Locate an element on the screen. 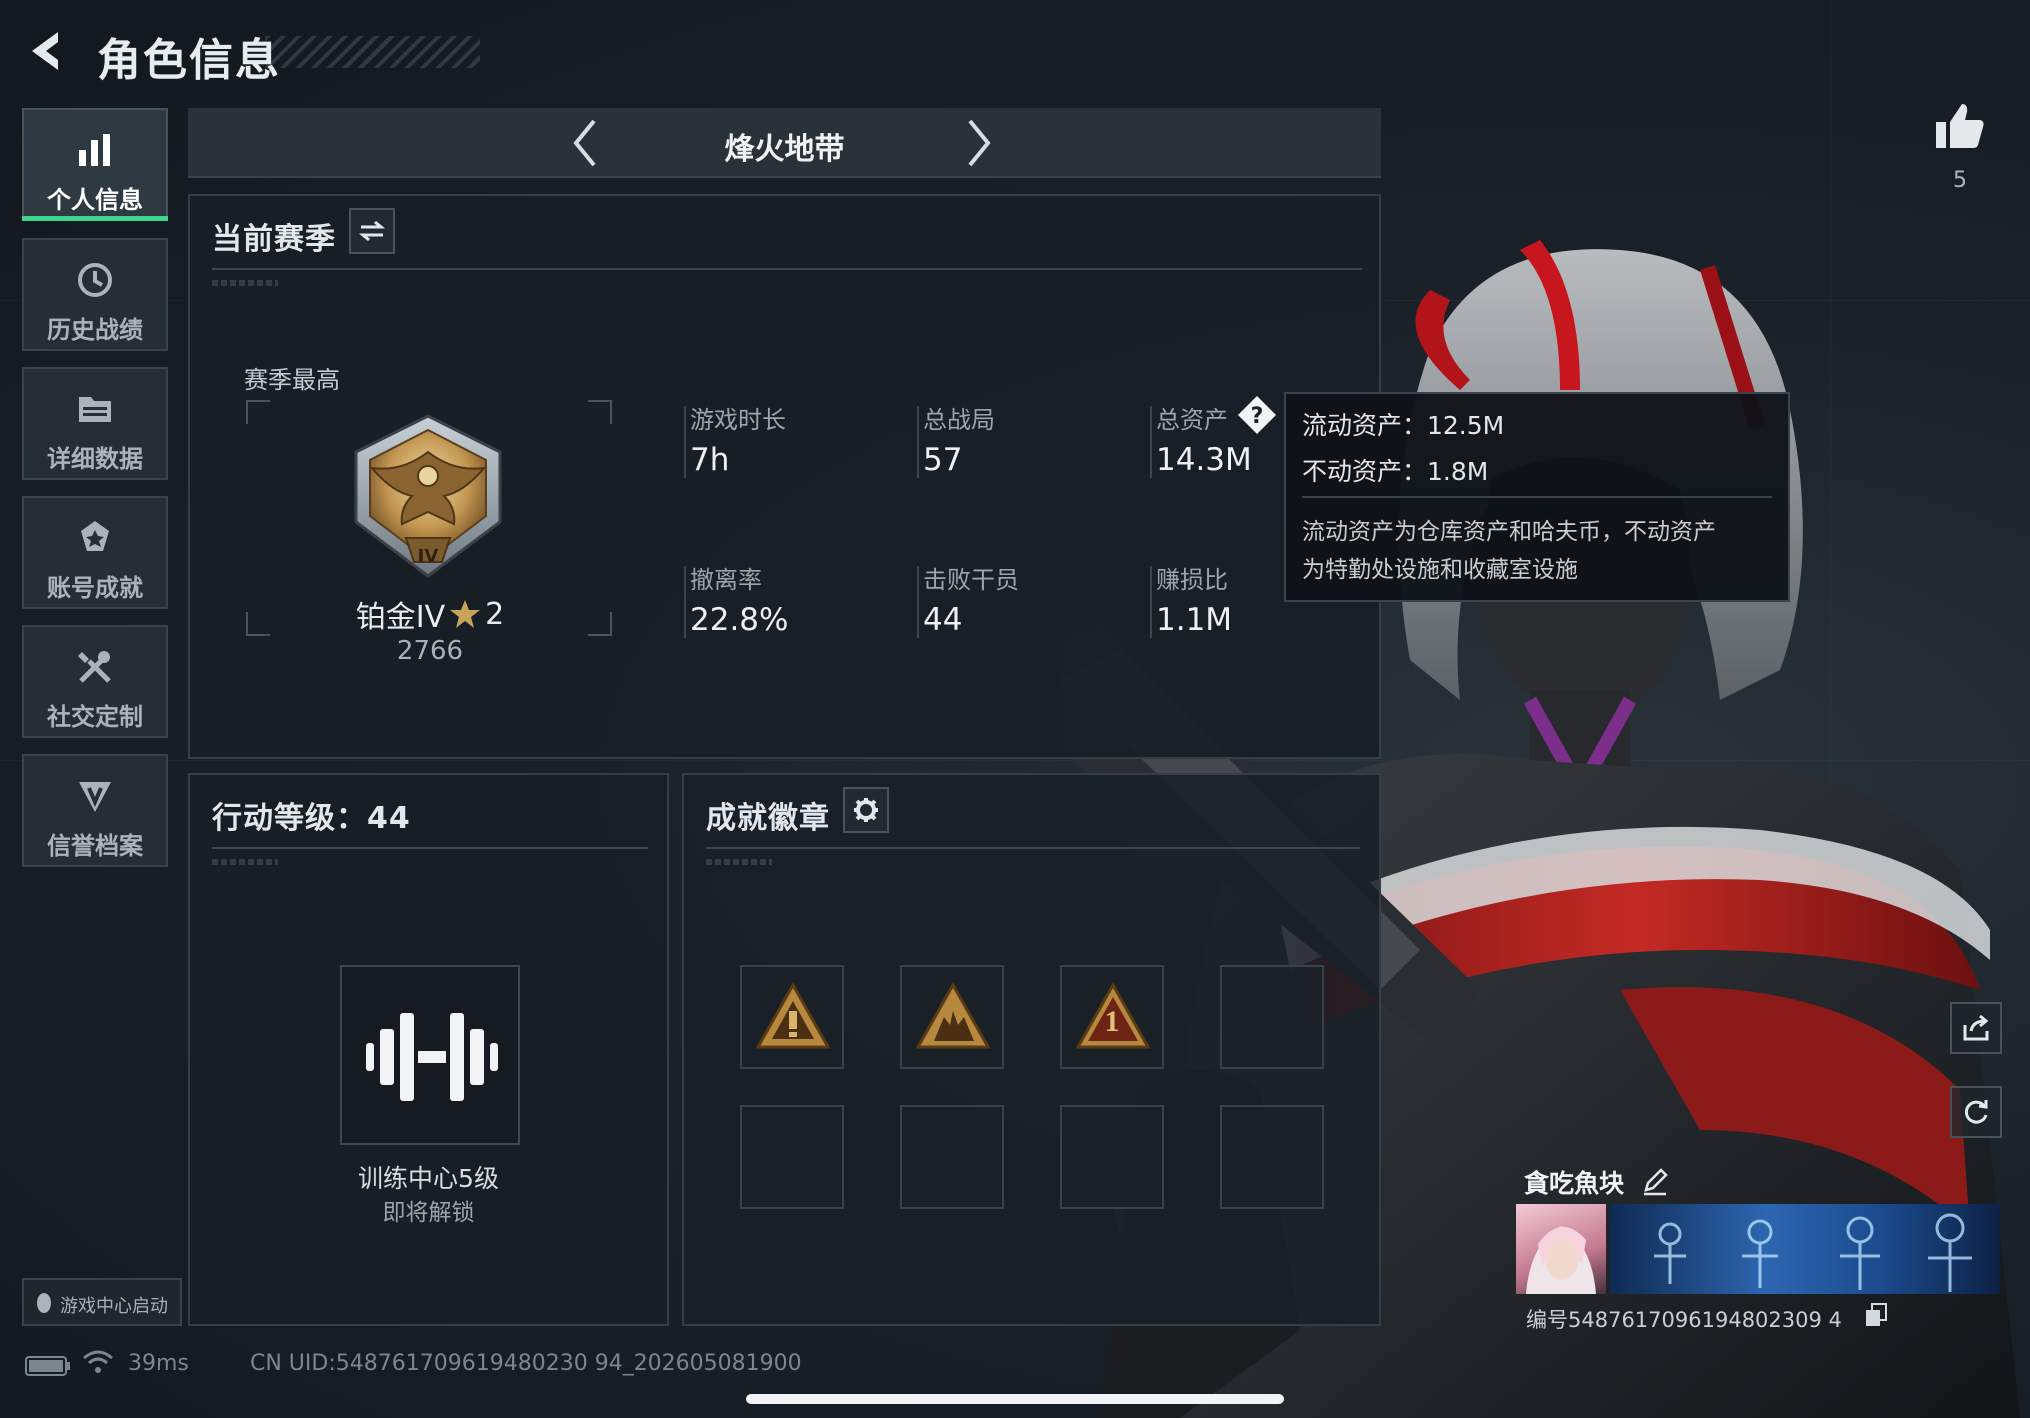  badges-title: 成就徽章 is located at coordinates (768, 818).